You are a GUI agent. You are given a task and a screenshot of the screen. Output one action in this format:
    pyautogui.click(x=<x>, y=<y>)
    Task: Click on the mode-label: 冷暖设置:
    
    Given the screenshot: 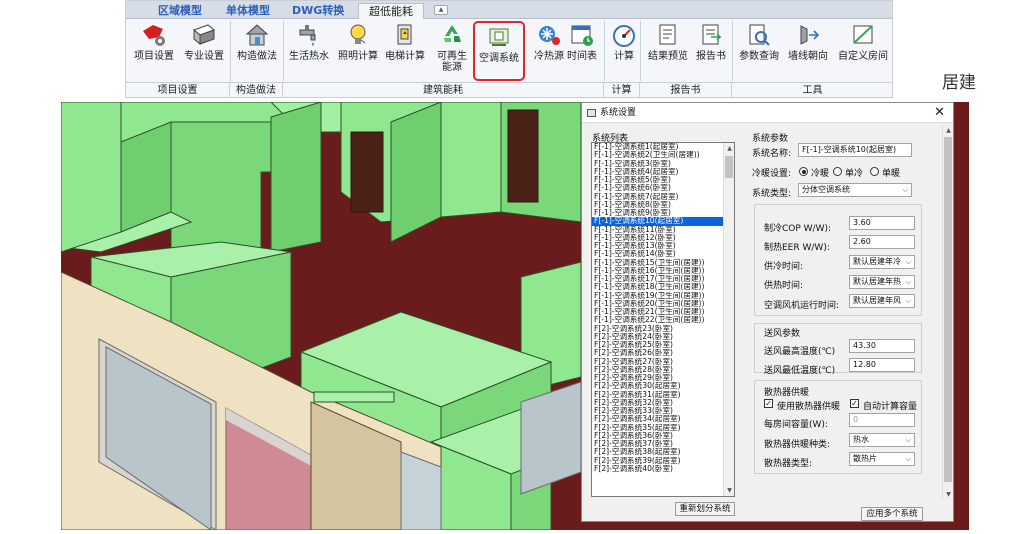 What is the action you would take?
    pyautogui.click(x=772, y=174)
    